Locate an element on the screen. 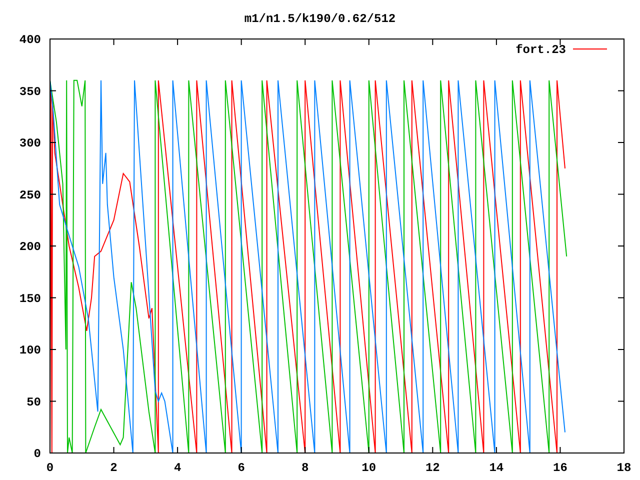 The image size is (640, 480). y-tick-label: 350 is located at coordinates (30, 91).